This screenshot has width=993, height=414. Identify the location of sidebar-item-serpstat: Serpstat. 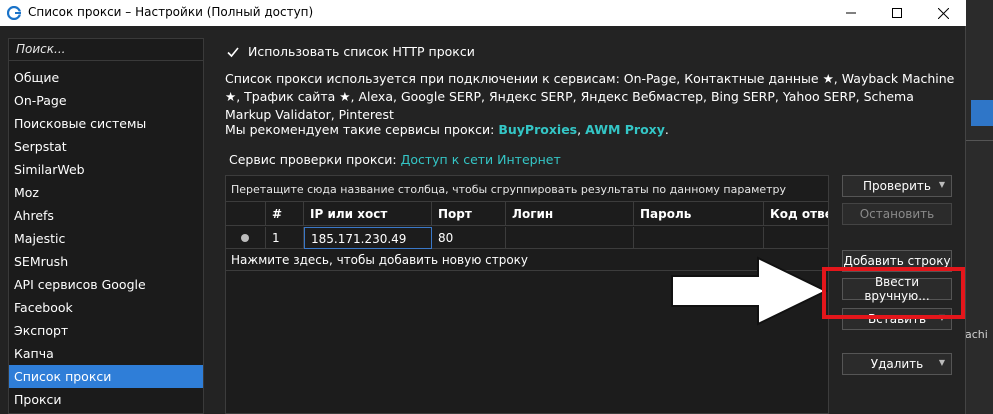
(106, 146).